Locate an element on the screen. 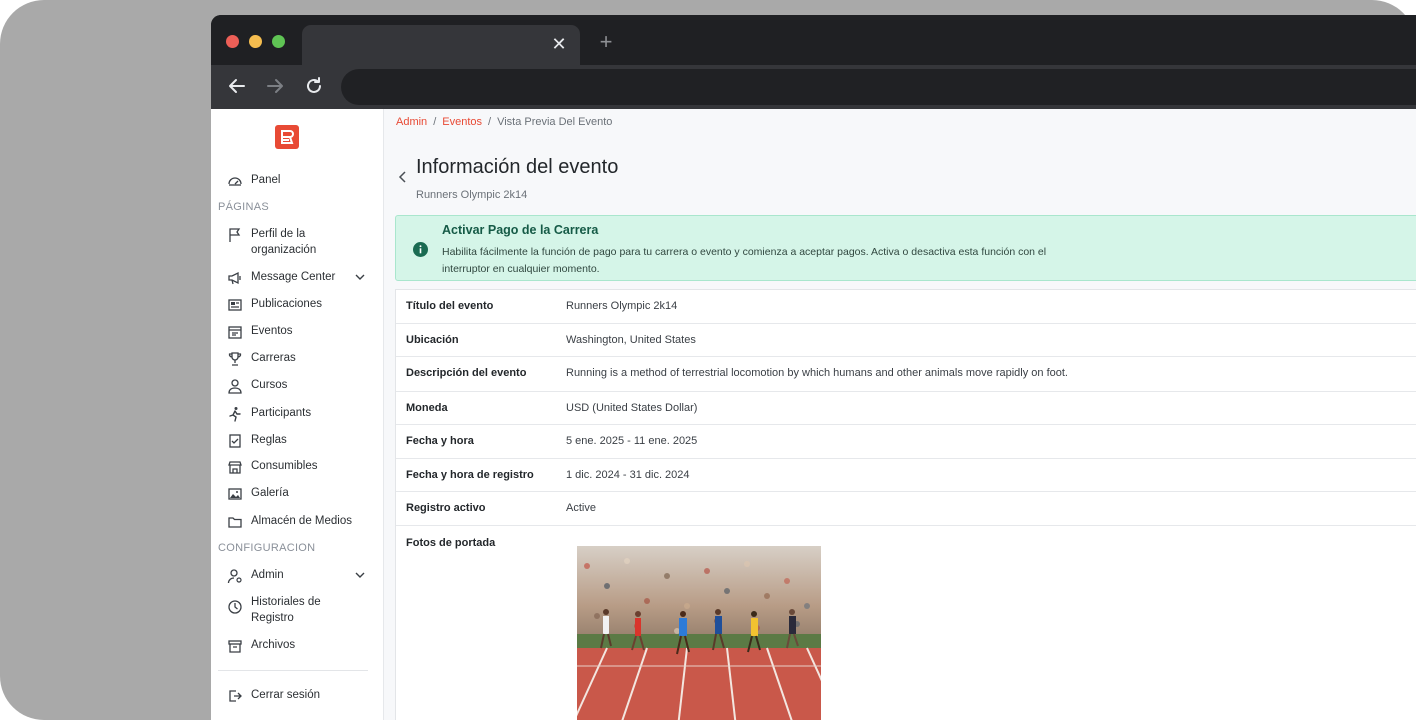  sidebar-item-label: Archivos is located at coordinates (273, 645).